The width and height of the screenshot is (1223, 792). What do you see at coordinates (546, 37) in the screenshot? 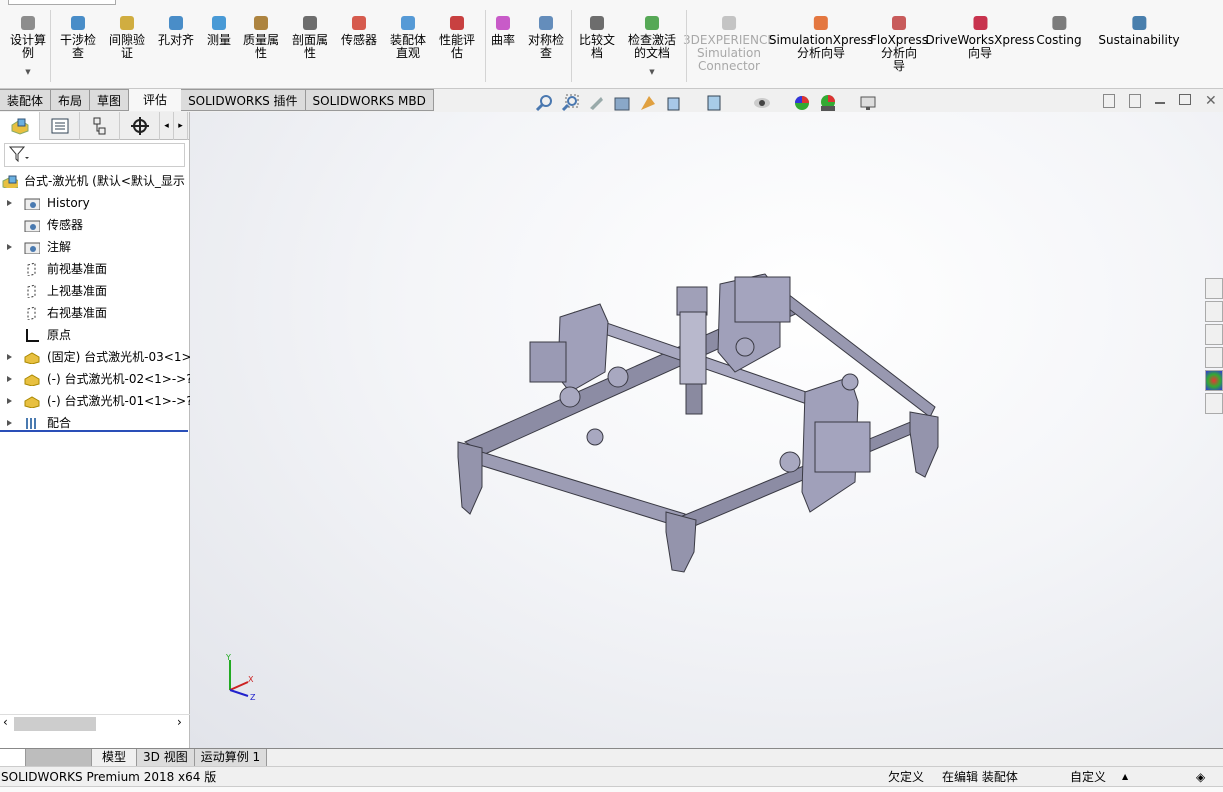
I see `symmetry-button: 对称检 查` at bounding box center [546, 37].